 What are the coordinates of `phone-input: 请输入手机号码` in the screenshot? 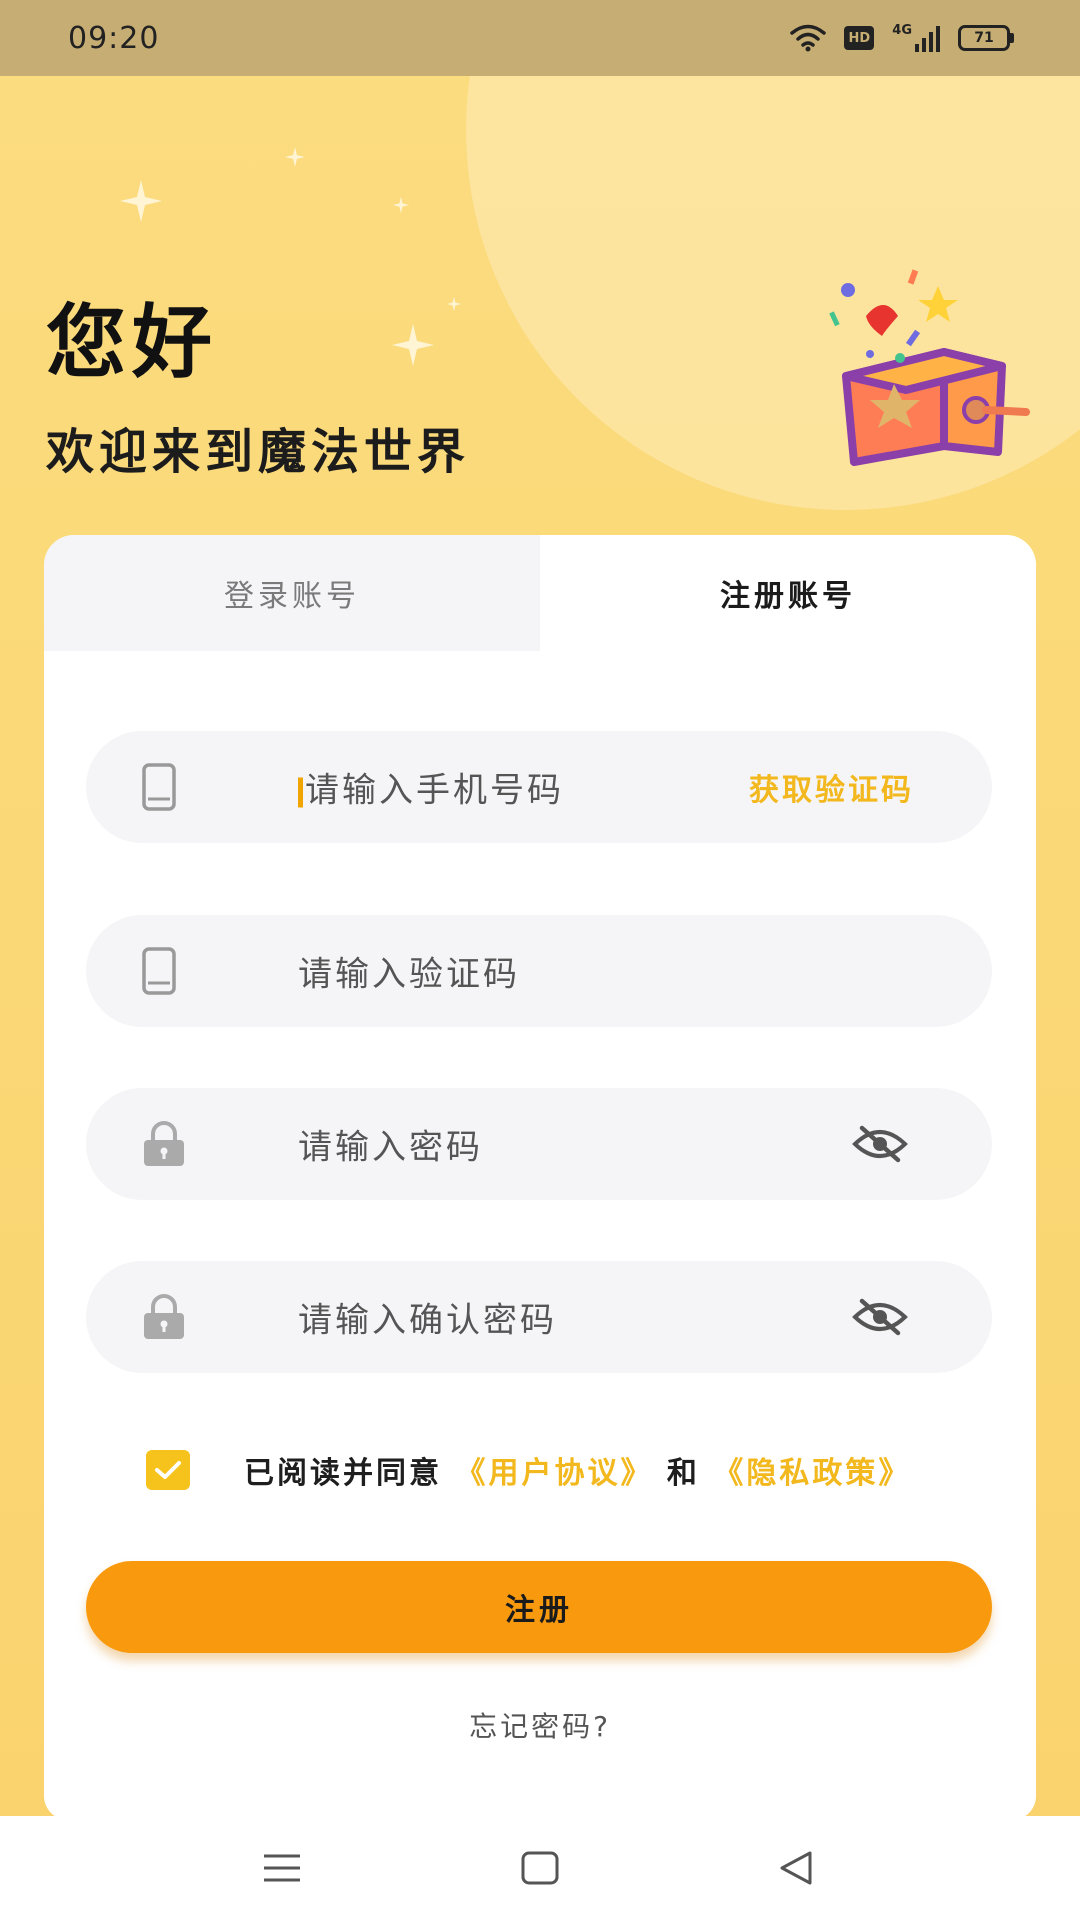 It's located at (431, 787).